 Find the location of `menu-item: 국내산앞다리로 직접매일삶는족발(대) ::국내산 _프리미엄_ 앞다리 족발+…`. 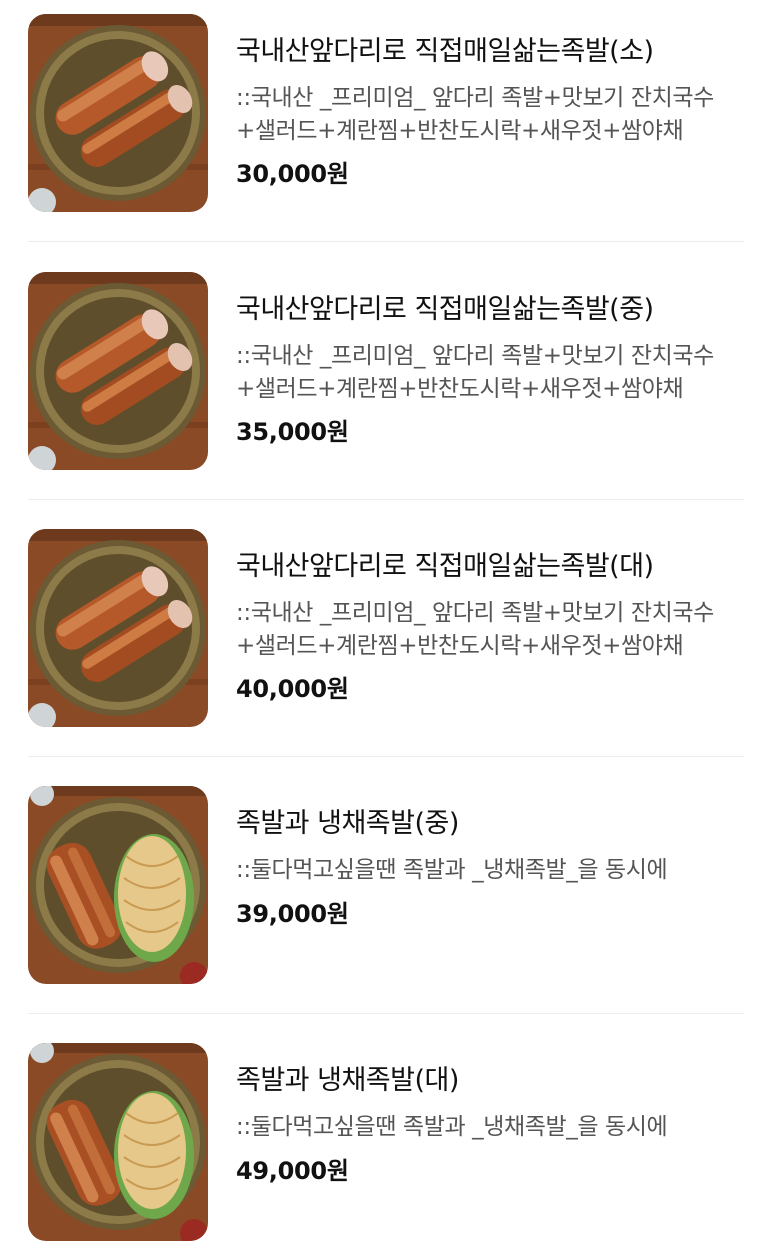

menu-item: 국내산앞다리로 직접매일삶는족발(대) ::국내산 _프리미엄_ 앞다리 족발+… is located at coordinates (386, 629).